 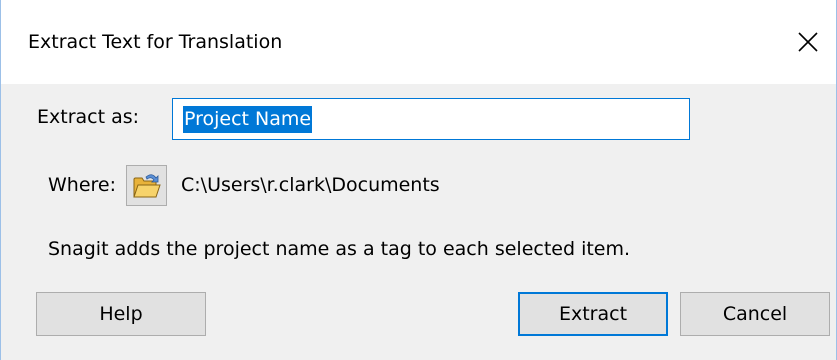 What do you see at coordinates (755, 314) in the screenshot?
I see `cancel-button: Cancel` at bounding box center [755, 314].